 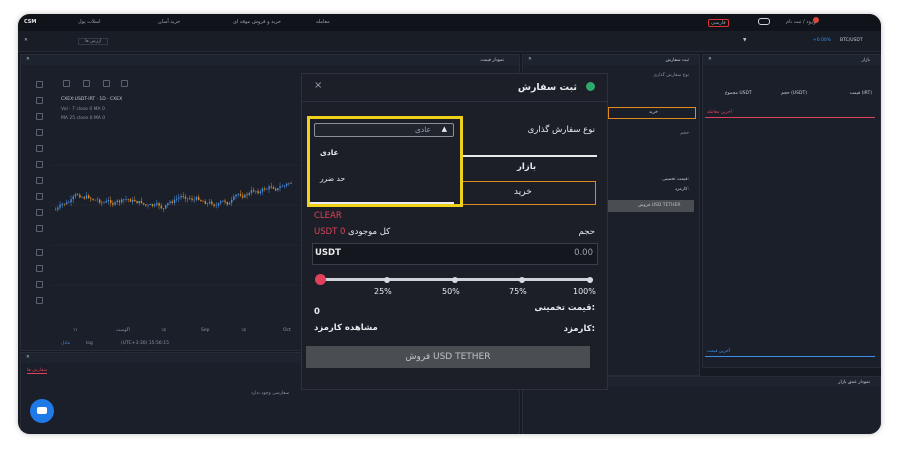 What do you see at coordinates (323, 22) in the screenshot?
I see `nav-item-4: معامله` at bounding box center [323, 22].